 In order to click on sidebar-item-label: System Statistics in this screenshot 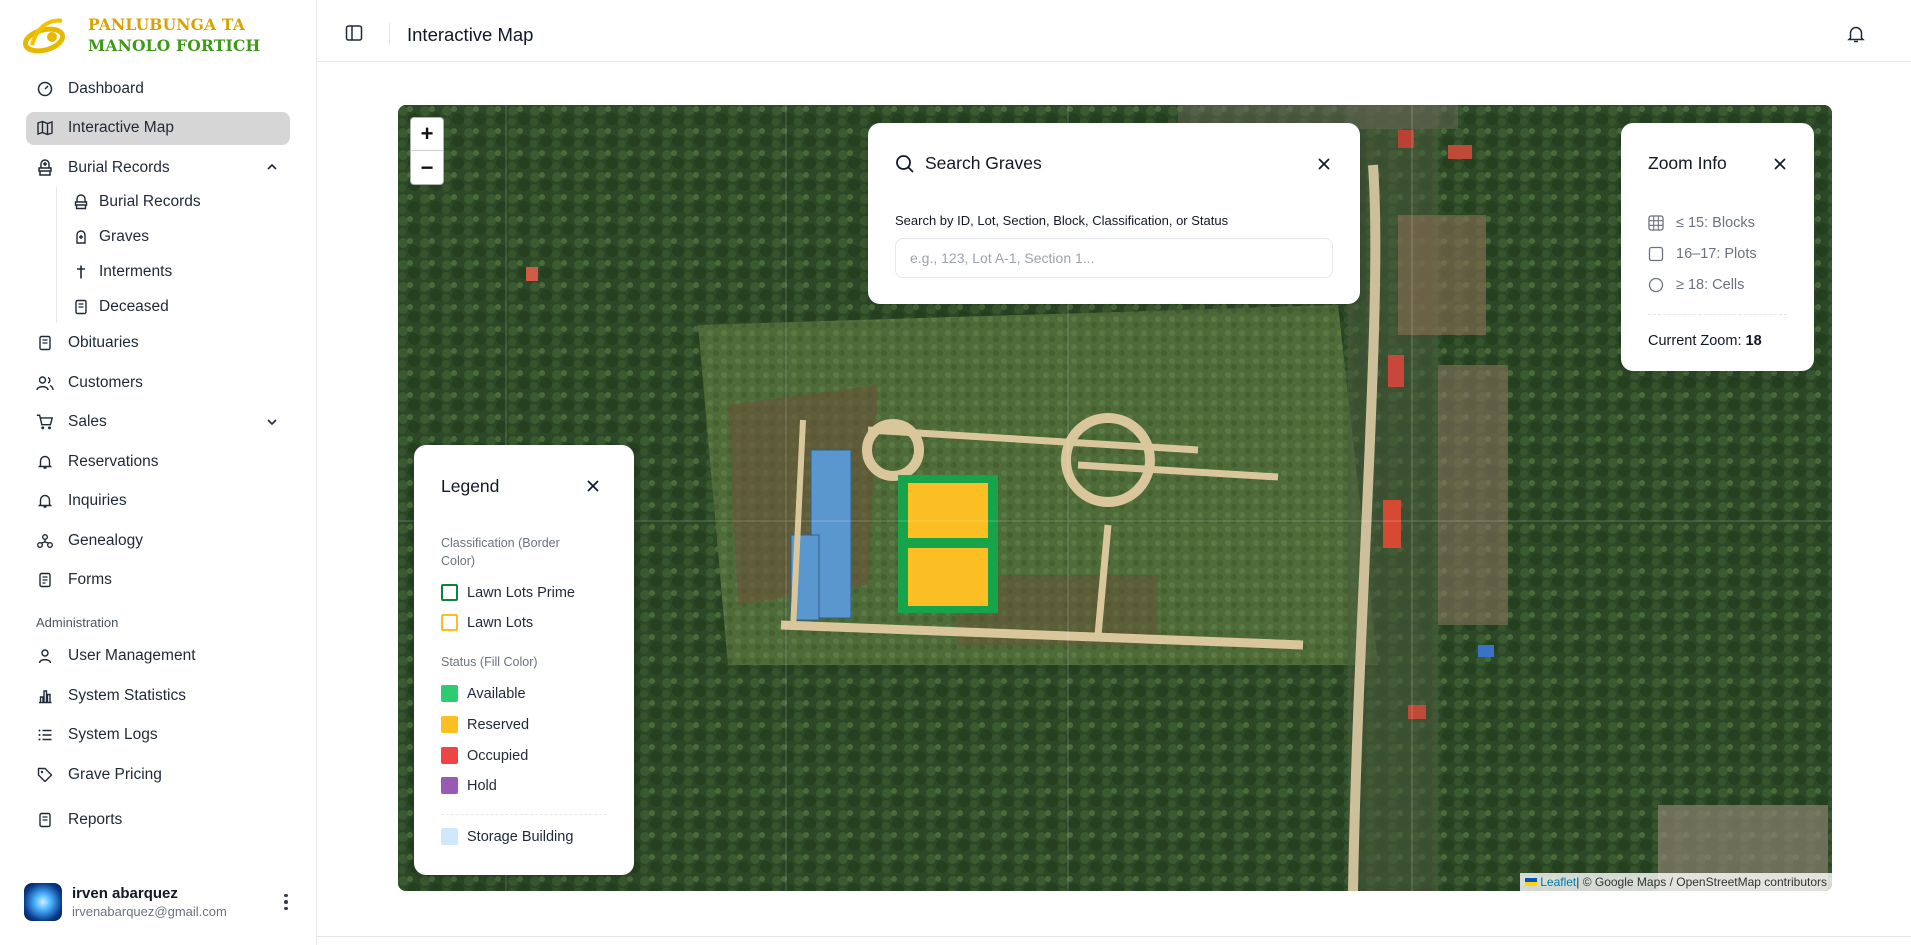, I will do `click(127, 695)`.